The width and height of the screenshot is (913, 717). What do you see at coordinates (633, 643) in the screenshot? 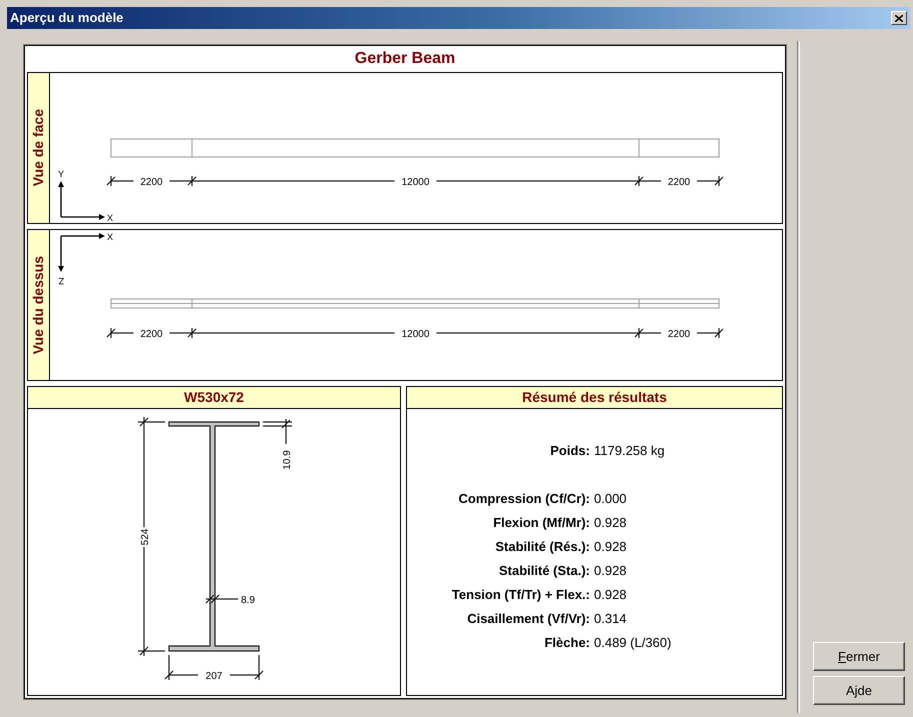
I see `result-value: 0.489 (L/360)` at bounding box center [633, 643].